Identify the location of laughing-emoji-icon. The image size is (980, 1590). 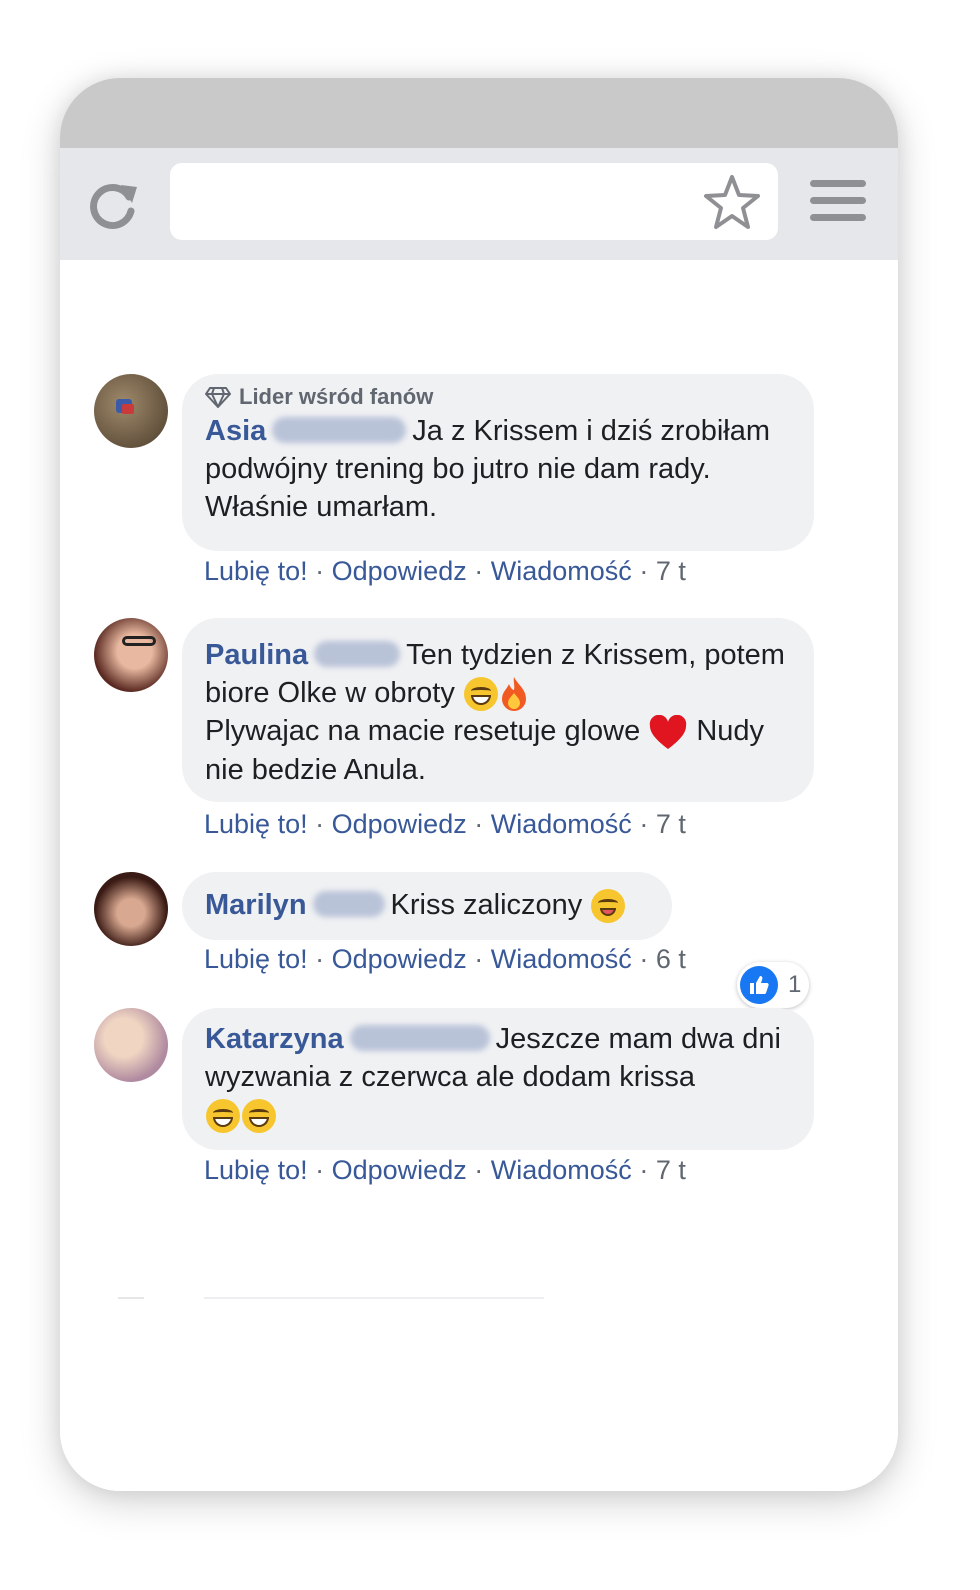
(480, 694).